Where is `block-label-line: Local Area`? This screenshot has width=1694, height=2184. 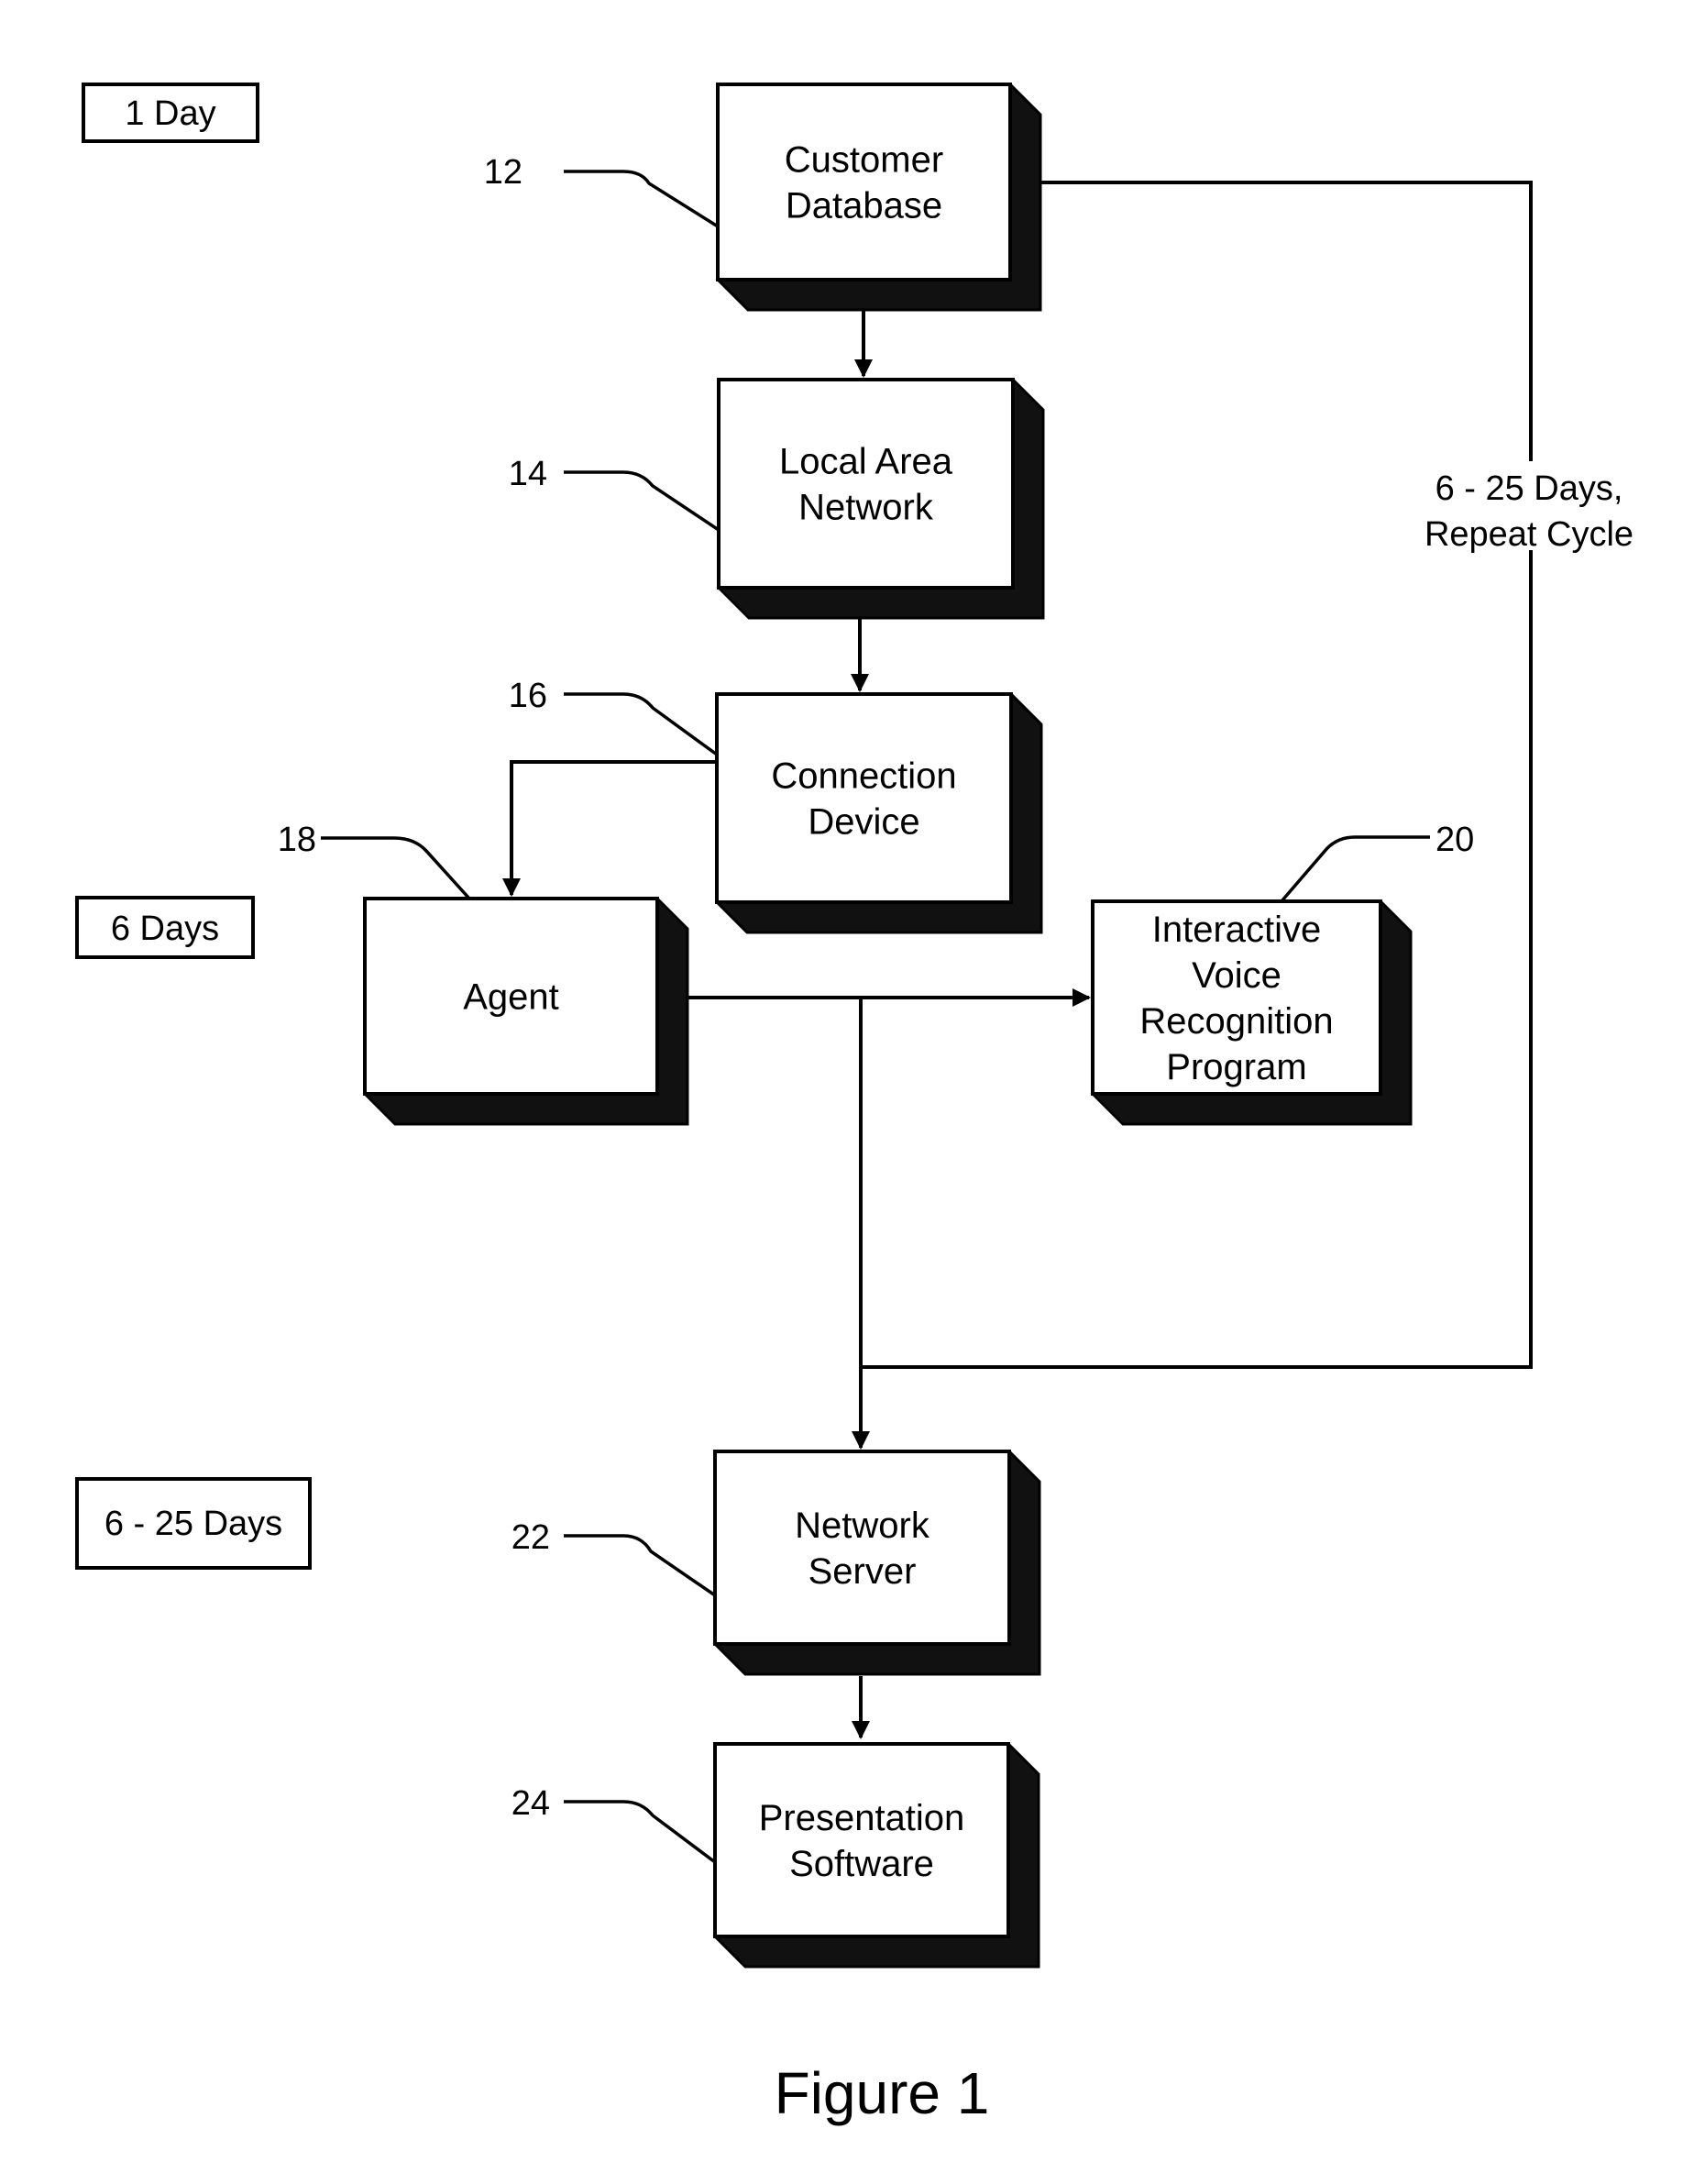
block-label-line: Local Area is located at coordinates (866, 462).